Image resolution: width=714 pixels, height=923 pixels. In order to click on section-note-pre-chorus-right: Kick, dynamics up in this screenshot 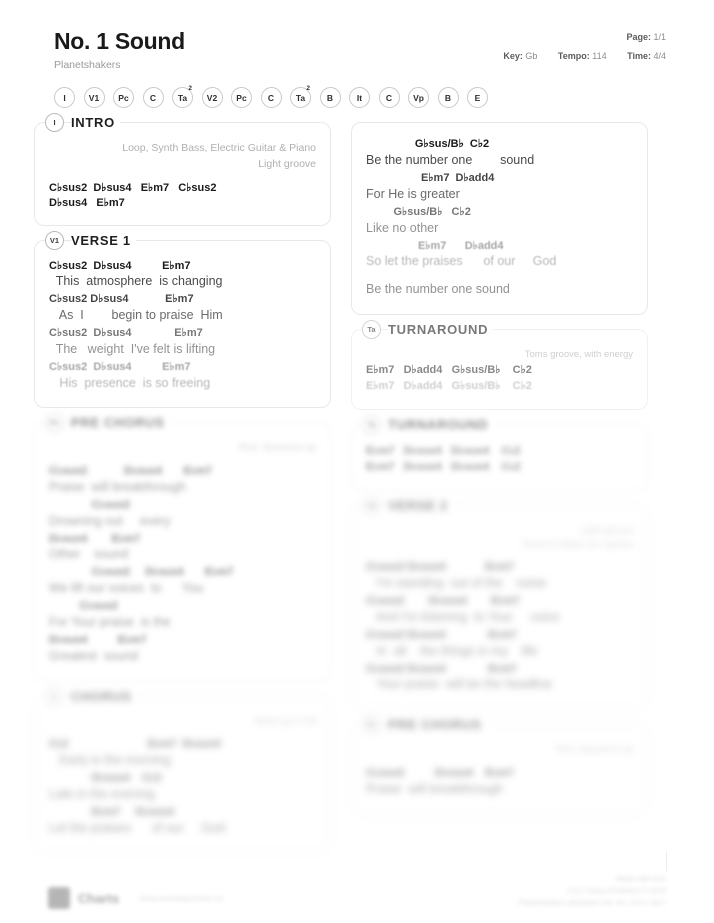, I will do `click(594, 750)`.